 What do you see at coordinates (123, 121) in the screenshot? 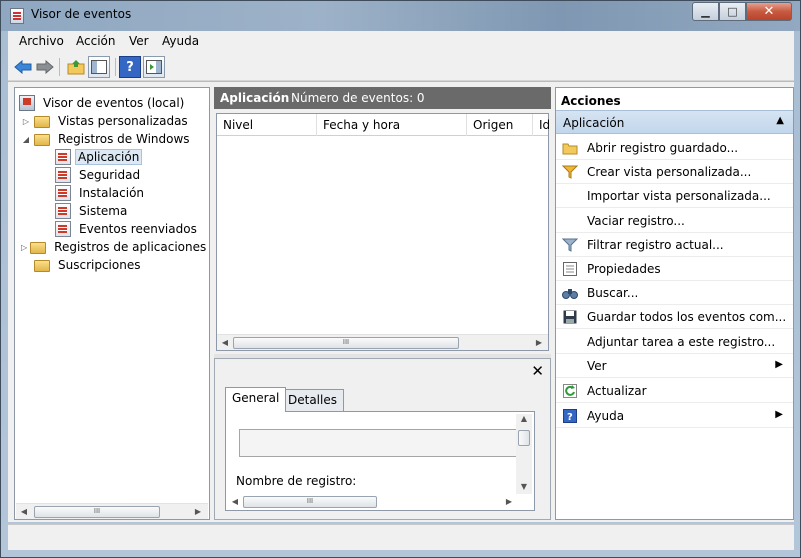
I see `tree-item-label: Vistas personalizadas` at bounding box center [123, 121].